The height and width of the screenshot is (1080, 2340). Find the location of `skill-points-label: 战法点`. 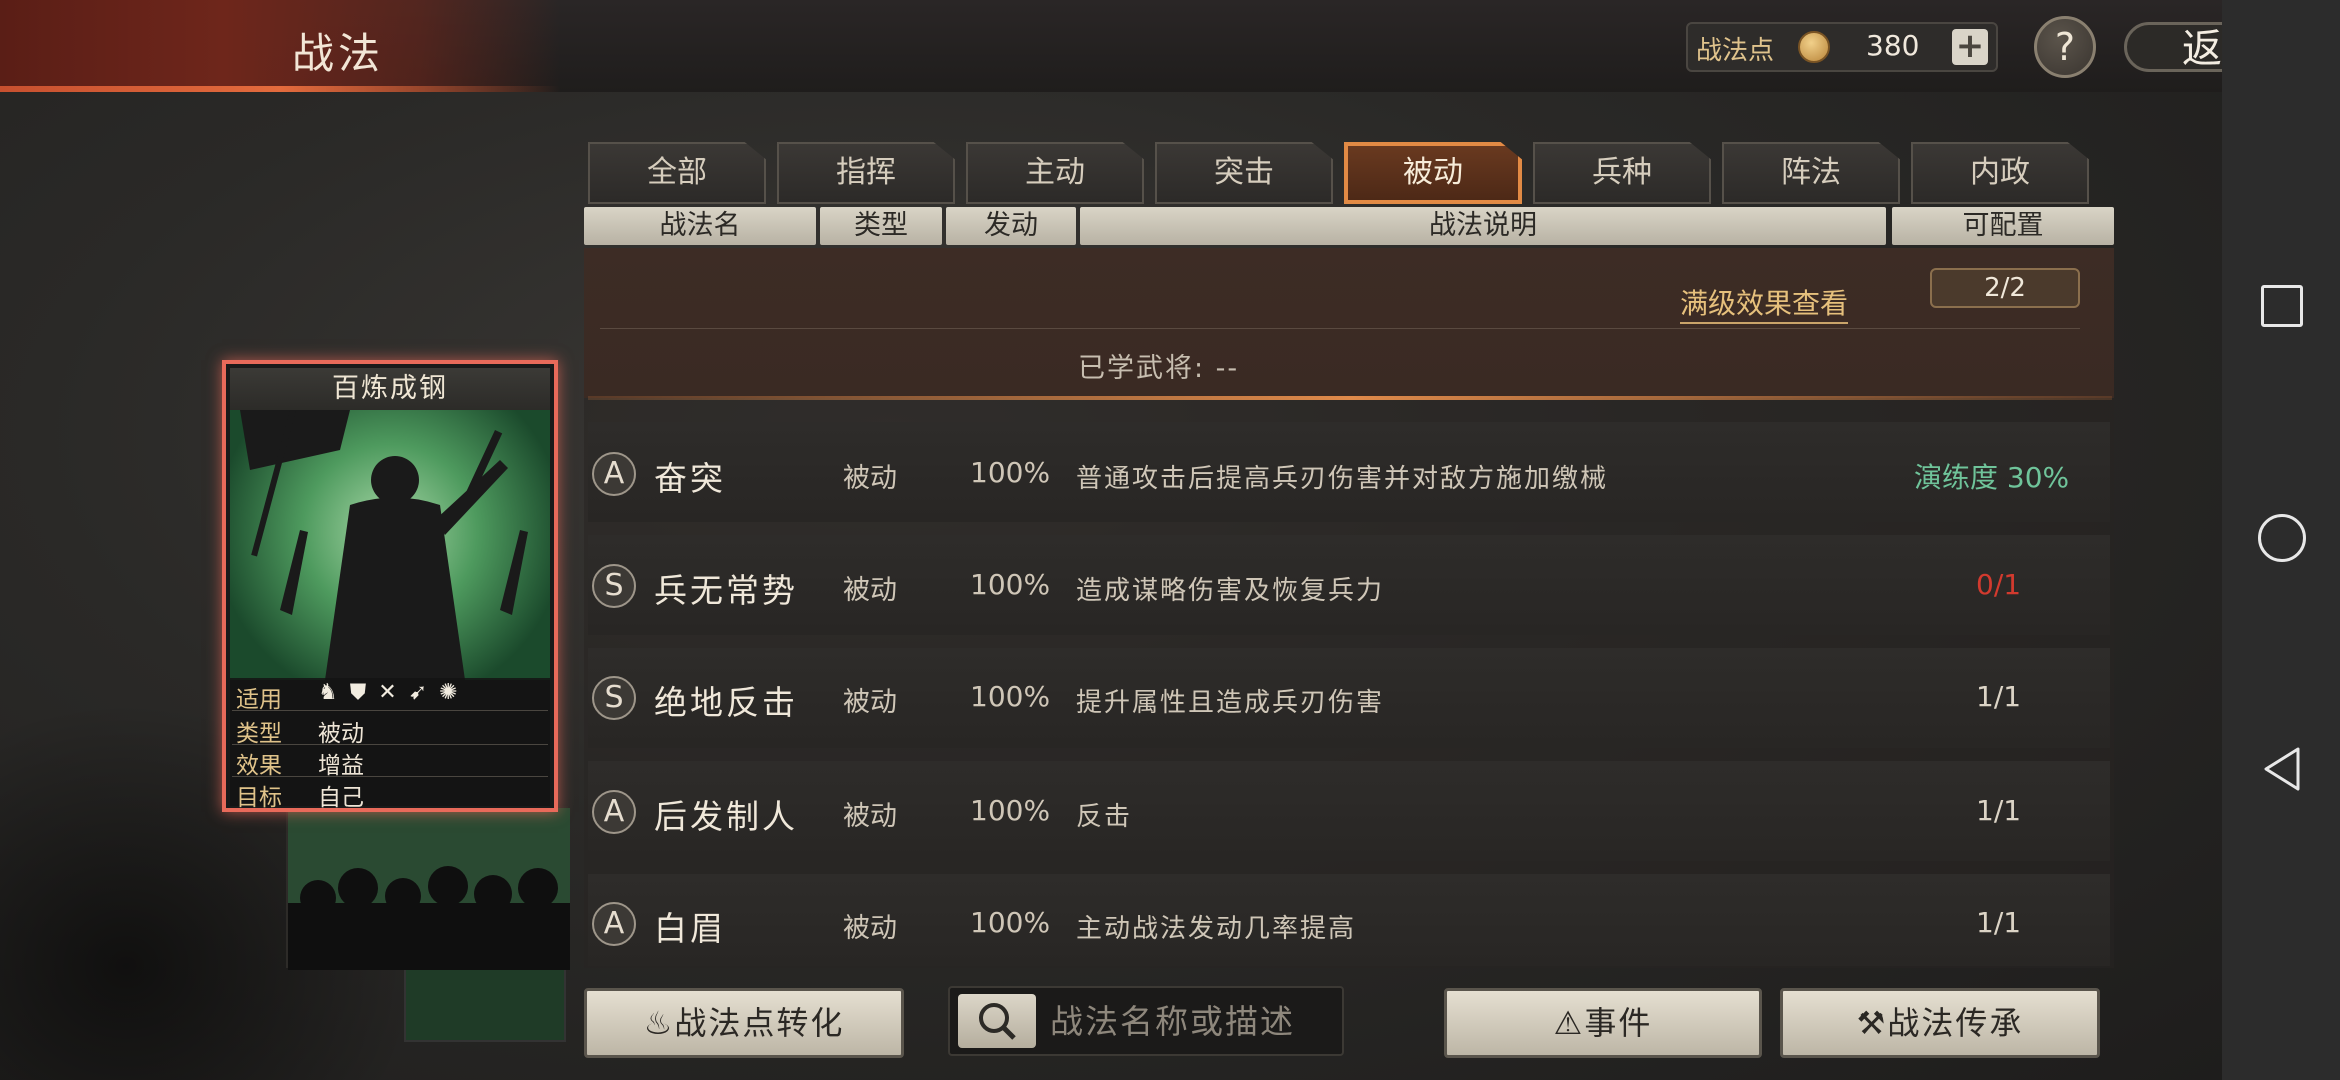

skill-points-label: 战法点 is located at coordinates (1735, 51).